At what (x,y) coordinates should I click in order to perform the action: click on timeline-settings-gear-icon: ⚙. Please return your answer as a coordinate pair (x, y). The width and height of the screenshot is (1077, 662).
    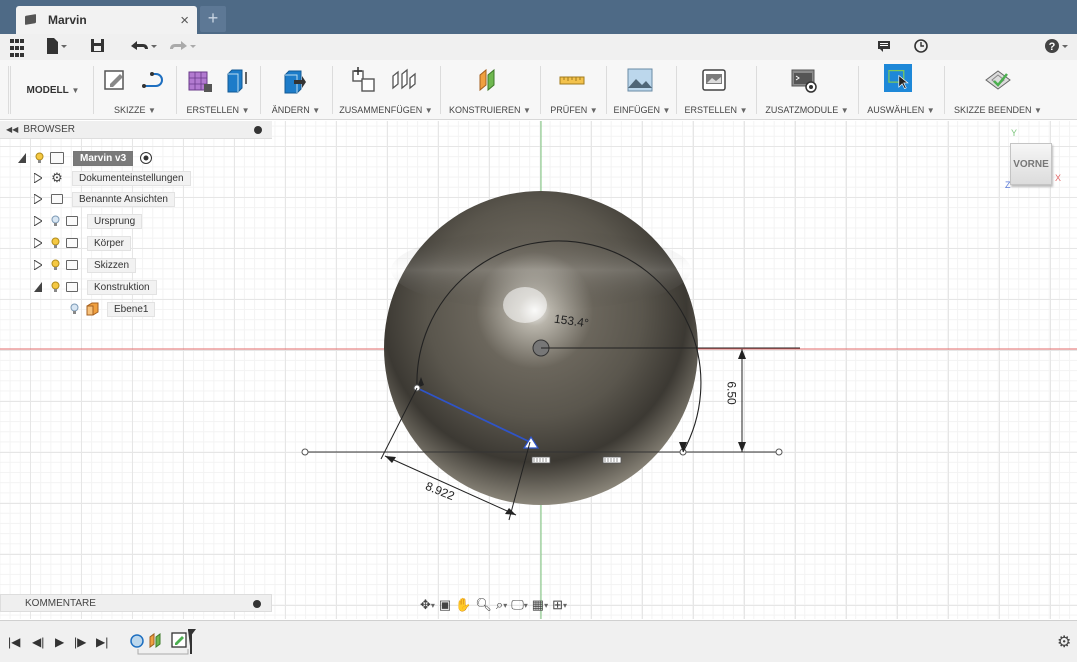
    Looking at the image, I should click on (1064, 642).